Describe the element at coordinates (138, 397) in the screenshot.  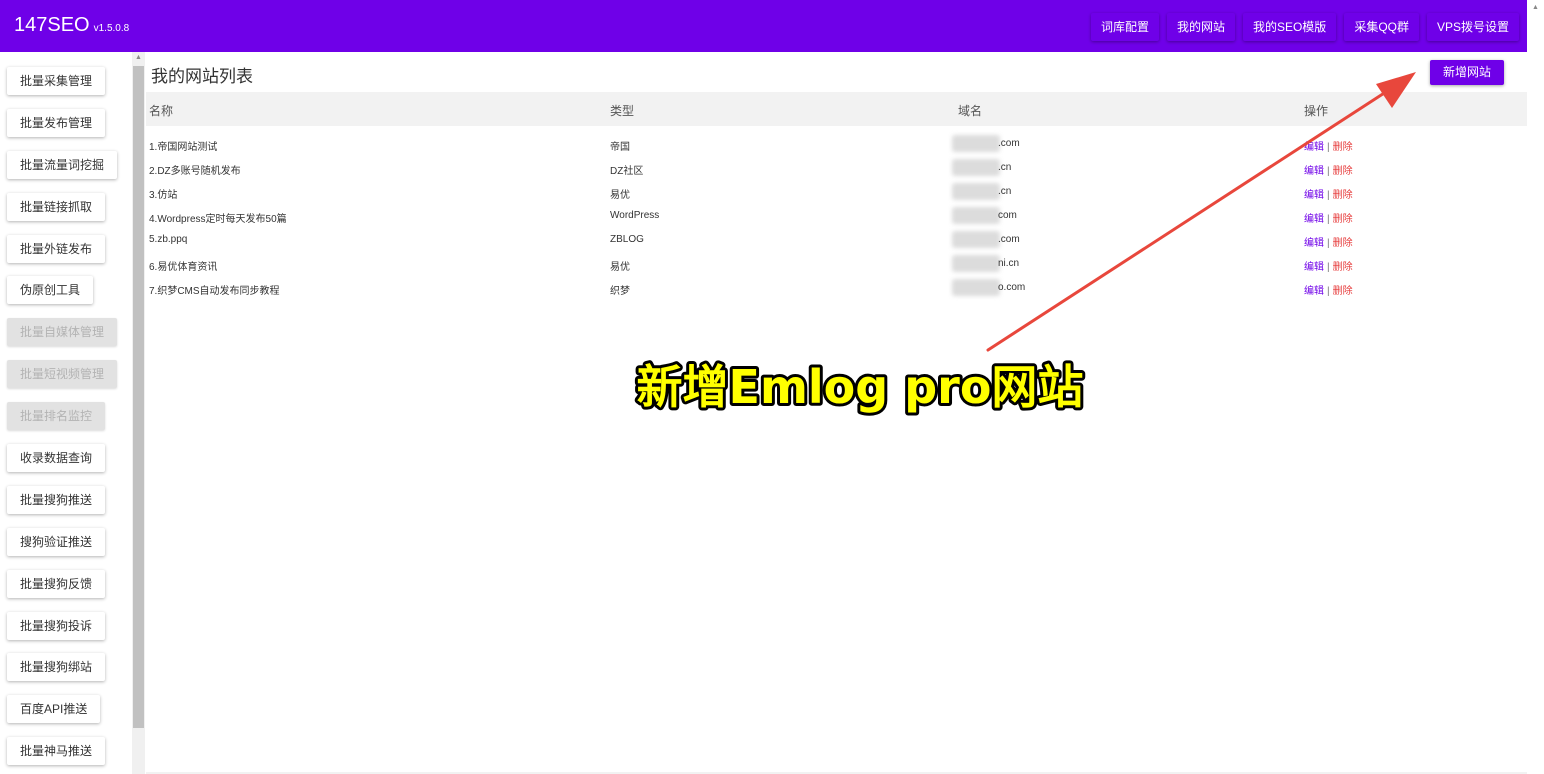
I see `sidebar-scroll-thumb` at that location.